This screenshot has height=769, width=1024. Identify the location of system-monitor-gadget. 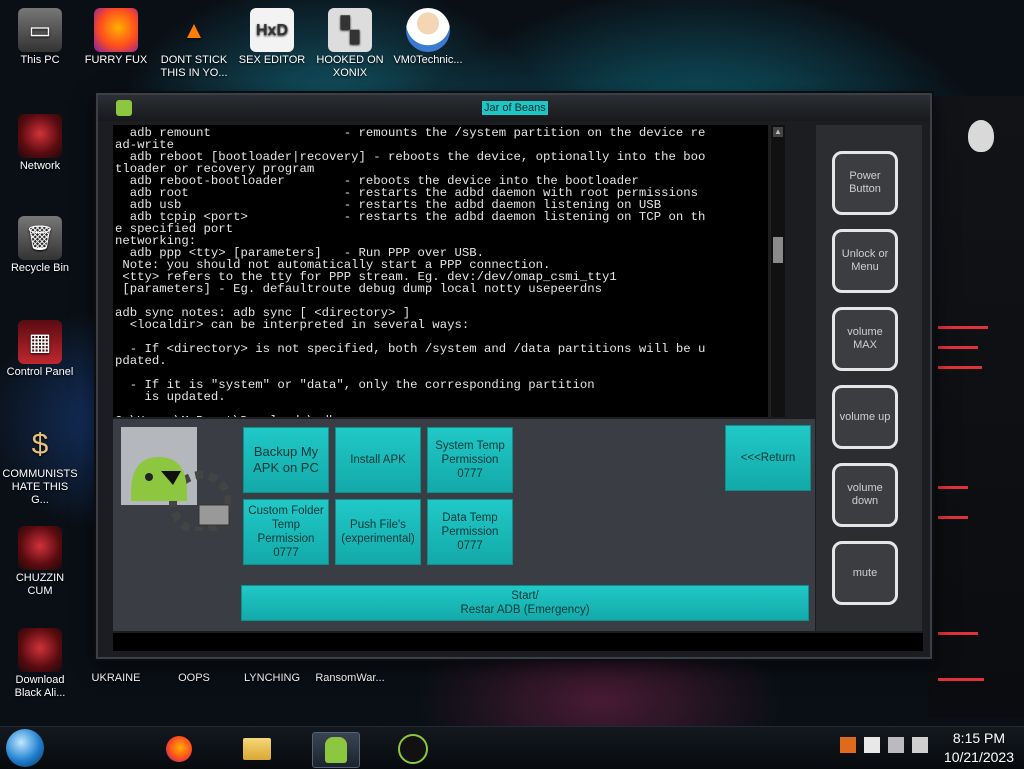
(976, 407).